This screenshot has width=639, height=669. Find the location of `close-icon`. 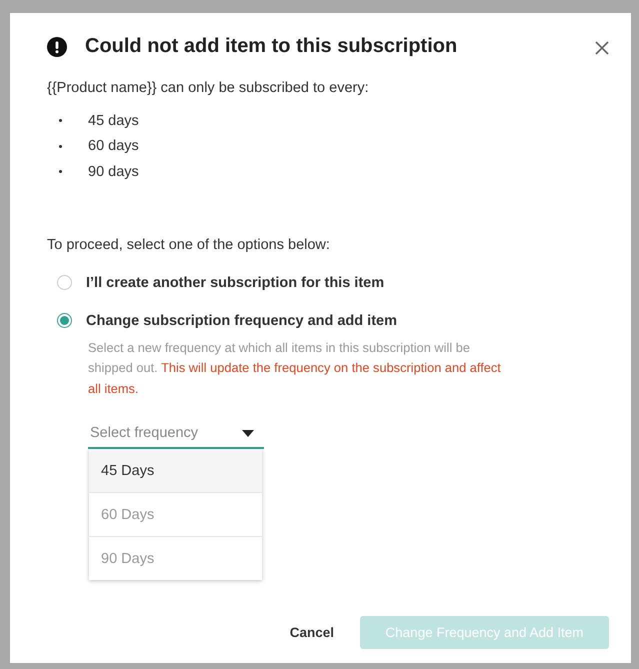

close-icon is located at coordinates (602, 47).